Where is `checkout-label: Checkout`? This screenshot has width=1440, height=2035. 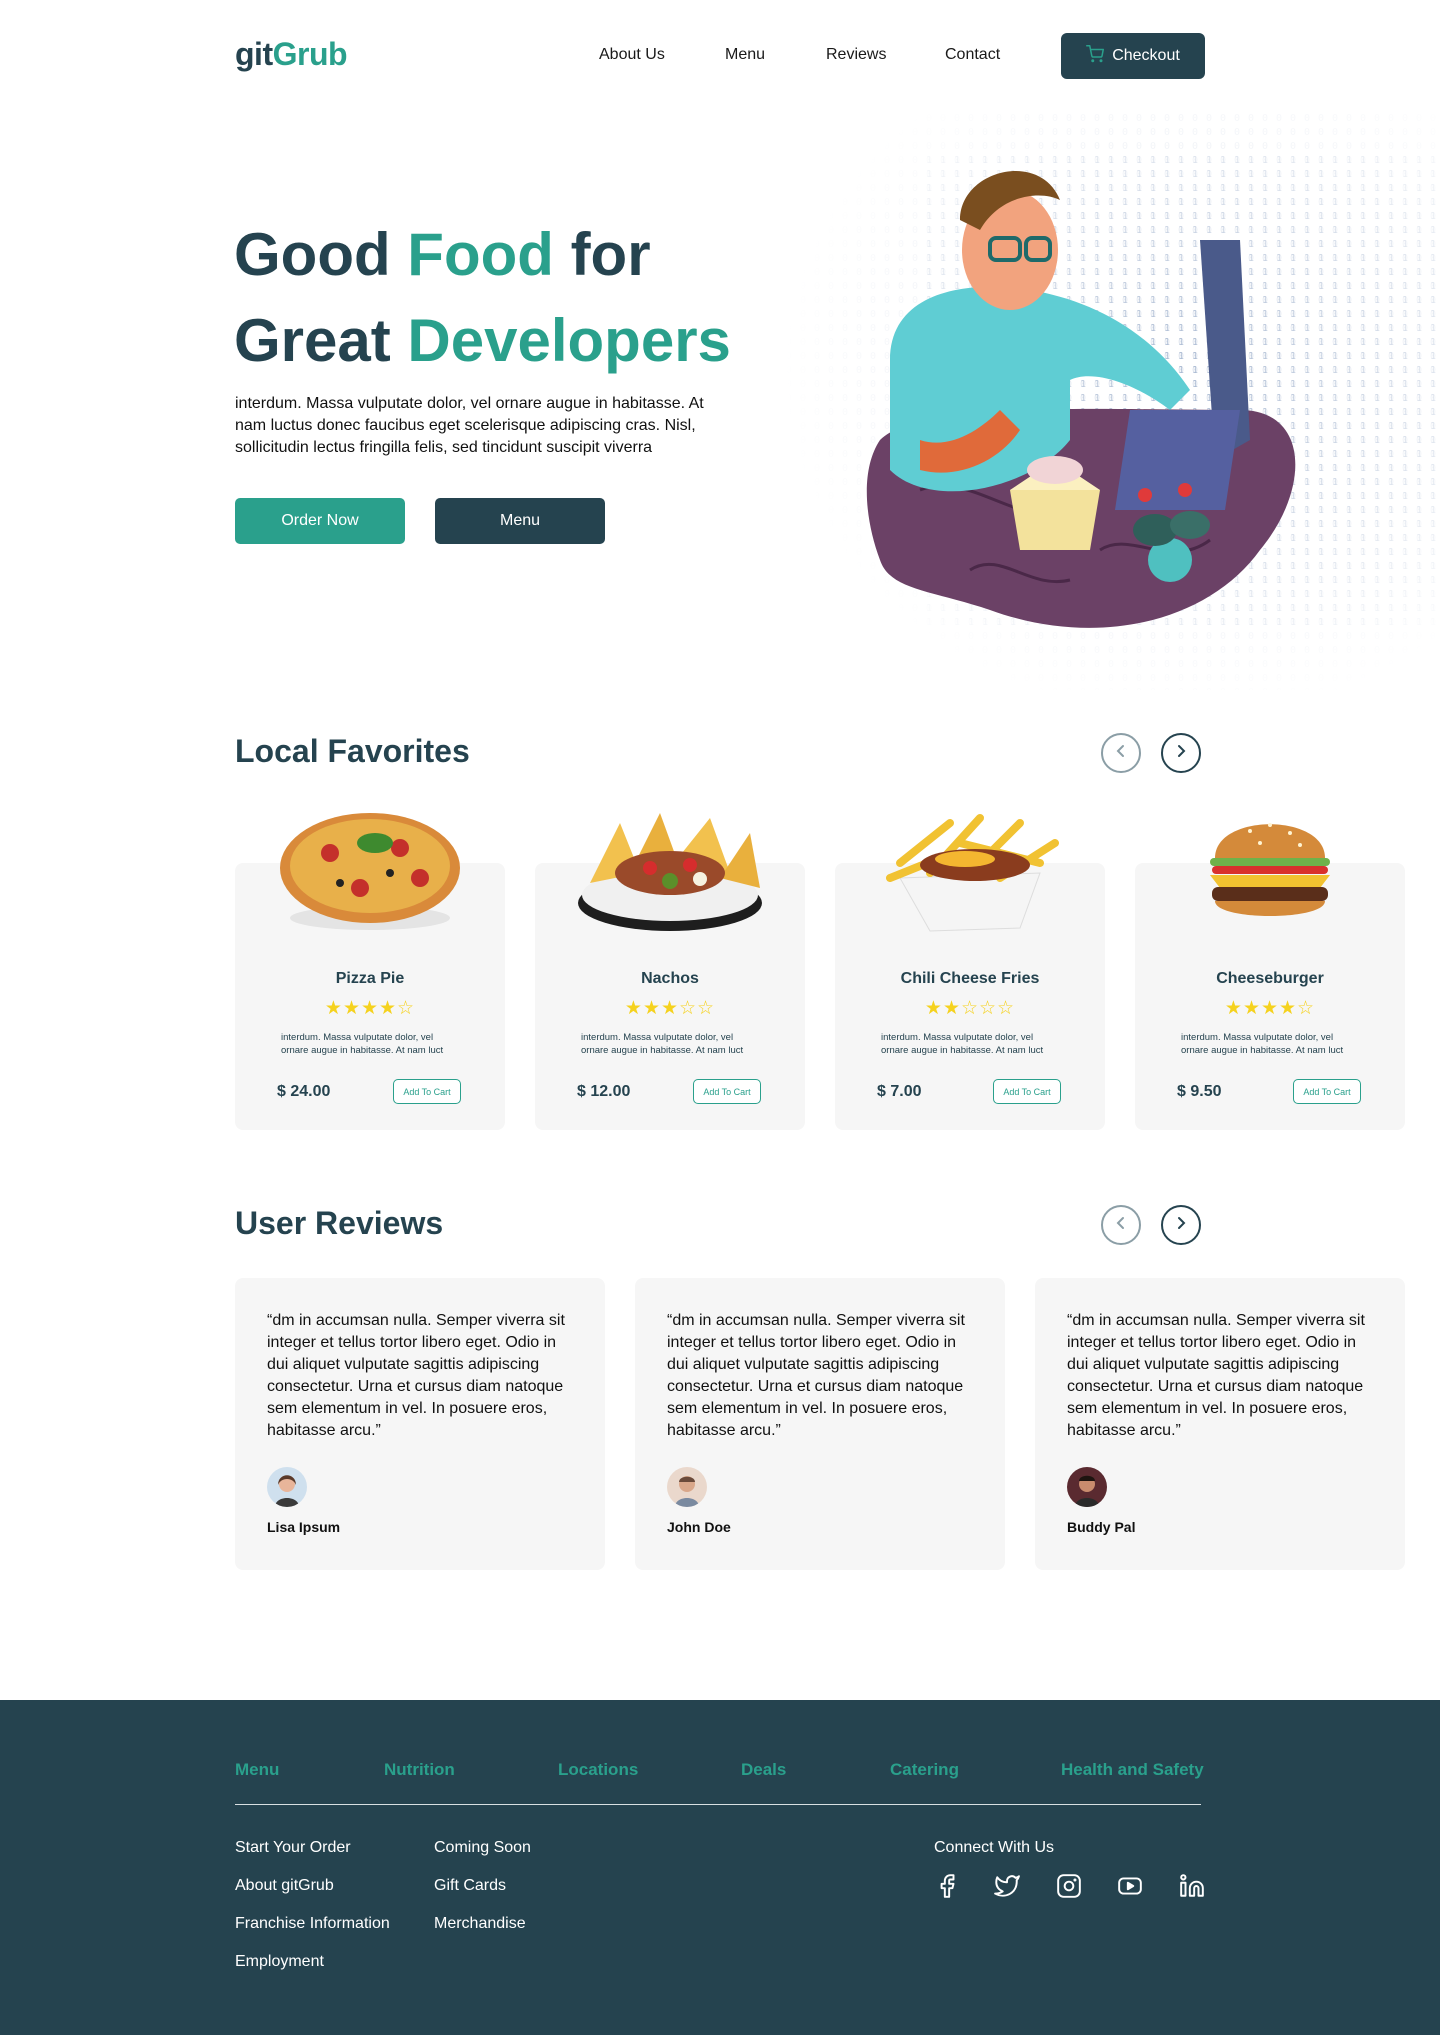 checkout-label: Checkout is located at coordinates (1146, 55).